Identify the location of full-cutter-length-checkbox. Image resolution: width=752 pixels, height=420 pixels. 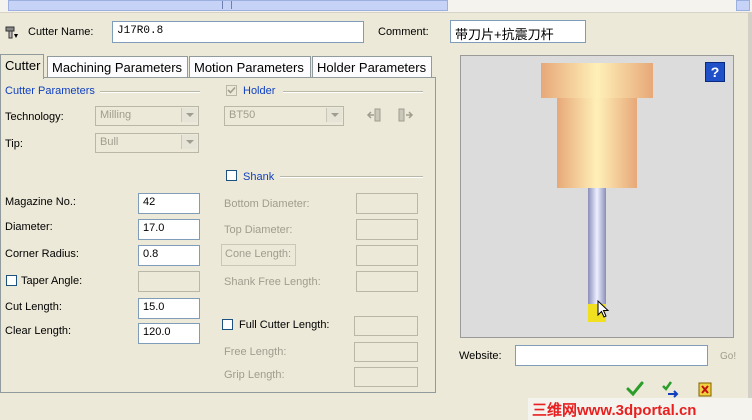
(227, 324).